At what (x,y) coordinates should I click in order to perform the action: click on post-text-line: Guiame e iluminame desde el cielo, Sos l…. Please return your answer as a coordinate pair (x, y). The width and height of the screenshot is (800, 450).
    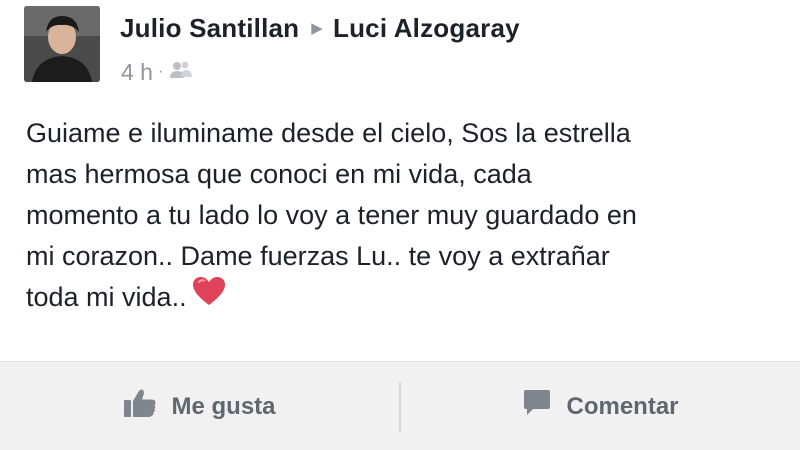
    Looking at the image, I should click on (328, 133).